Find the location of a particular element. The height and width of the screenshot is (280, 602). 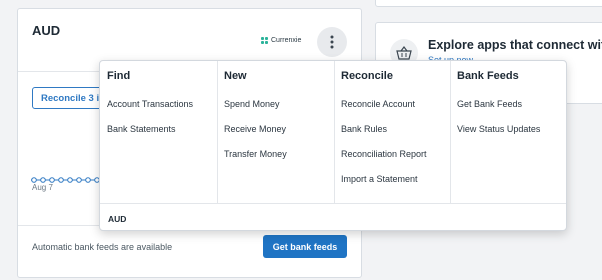

menu-heading: Find is located at coordinates (119, 76).